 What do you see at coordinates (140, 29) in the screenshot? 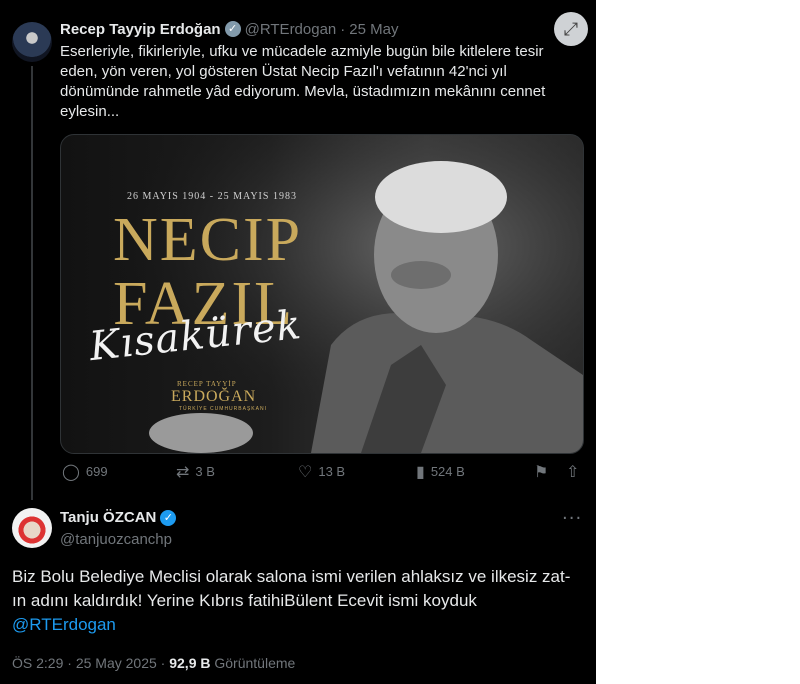
I see `author-name: Recep Tayyip Erdoğan` at bounding box center [140, 29].